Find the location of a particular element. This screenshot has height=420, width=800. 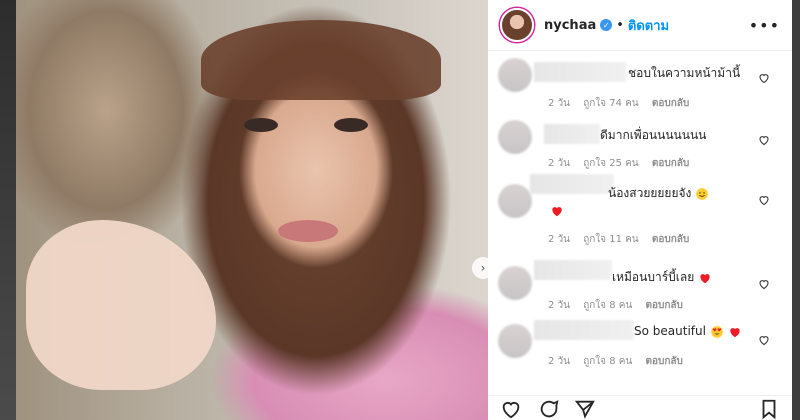

avatar is located at coordinates (517, 25).